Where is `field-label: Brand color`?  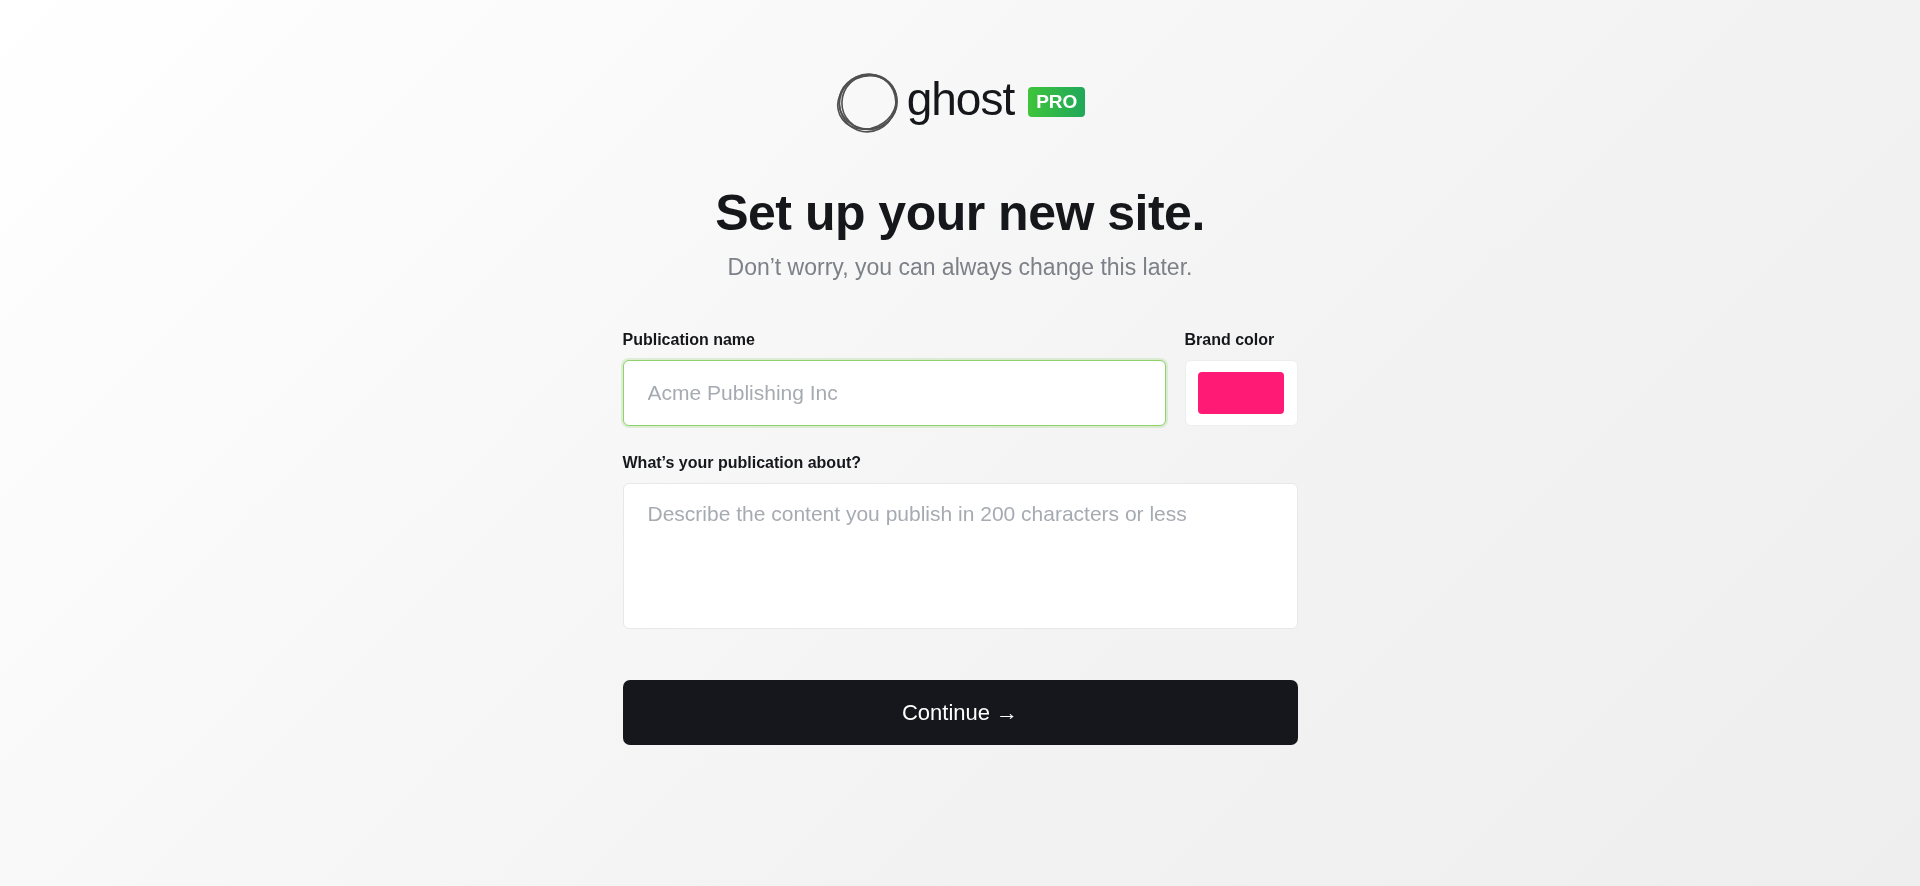 field-label: Brand color is located at coordinates (1230, 340).